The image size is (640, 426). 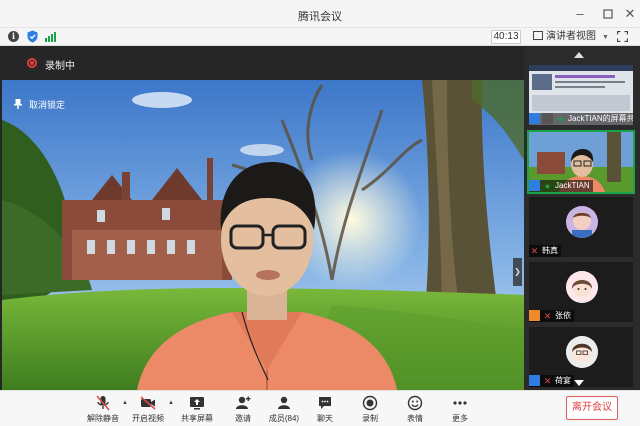 What do you see at coordinates (370, 403) in the screenshot?
I see `record-icon` at bounding box center [370, 403].